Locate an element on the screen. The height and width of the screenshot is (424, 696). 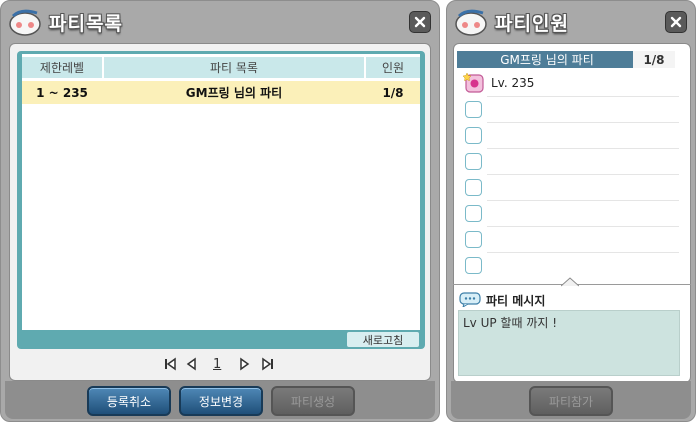
party-message-text: Lv UP 할때 까지 ! is located at coordinates (569, 343).